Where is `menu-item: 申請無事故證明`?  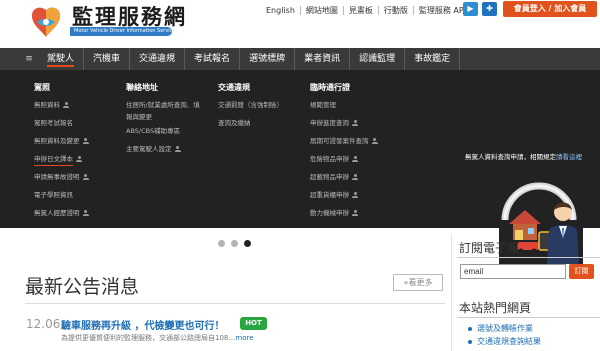
menu-item: 申請無事故證明 is located at coordinates (61, 177).